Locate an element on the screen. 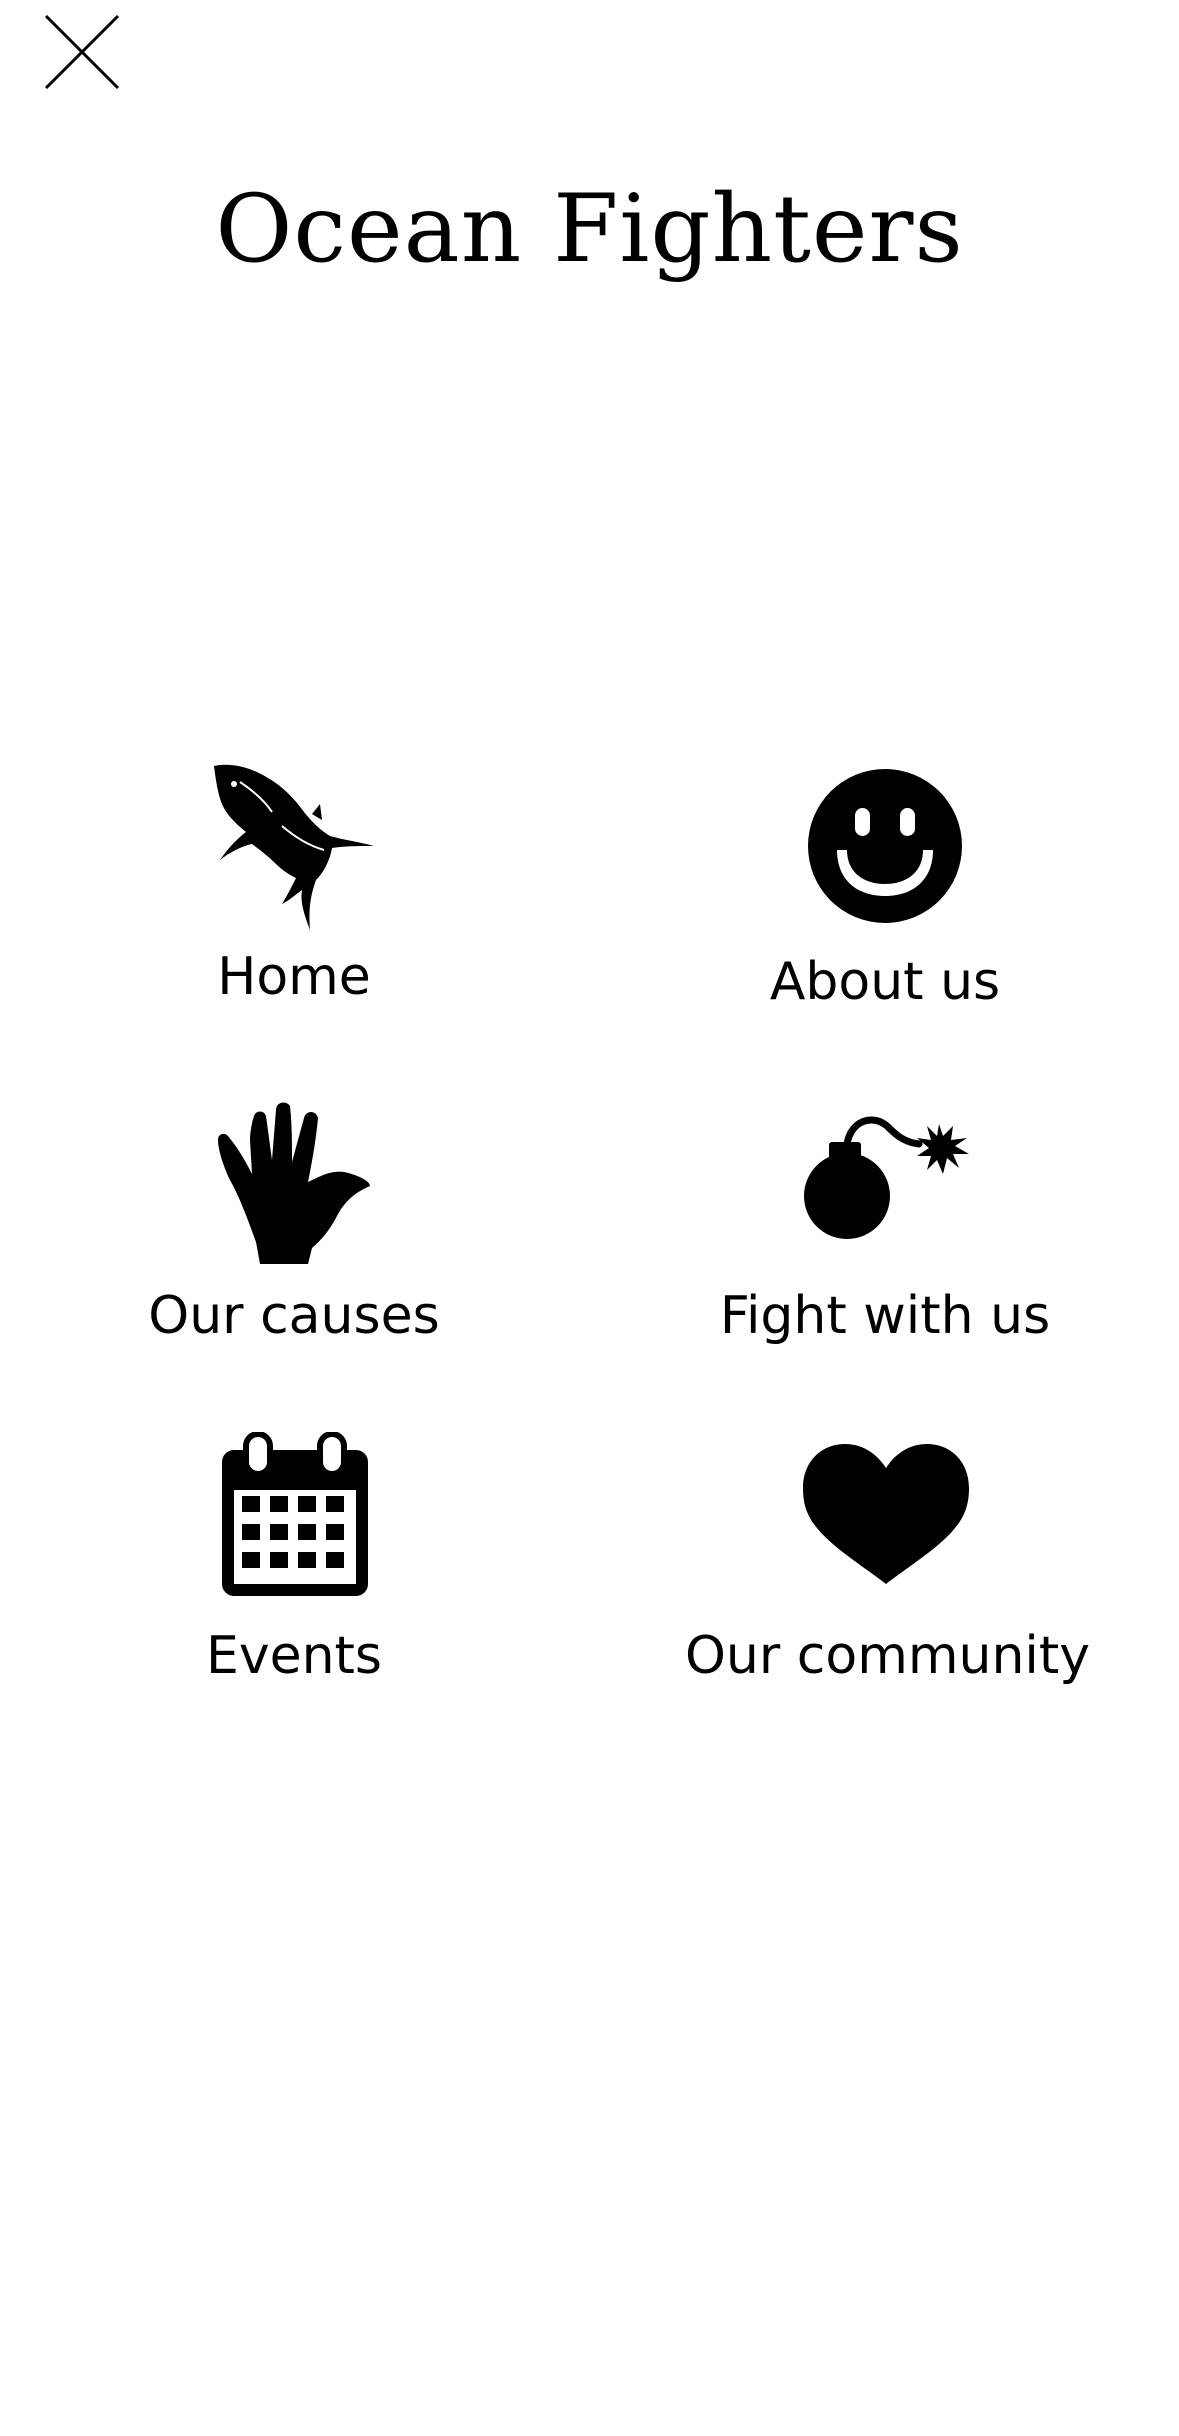 The height and width of the screenshot is (2436, 1179). menu-item-label: Fight with us is located at coordinates (885, 1316).